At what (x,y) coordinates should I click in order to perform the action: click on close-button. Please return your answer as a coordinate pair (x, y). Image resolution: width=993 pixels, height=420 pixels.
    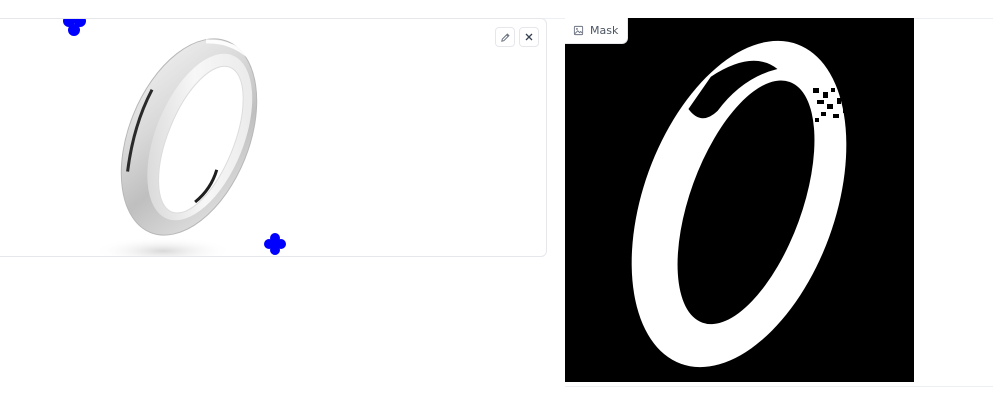
    Looking at the image, I should click on (529, 37).